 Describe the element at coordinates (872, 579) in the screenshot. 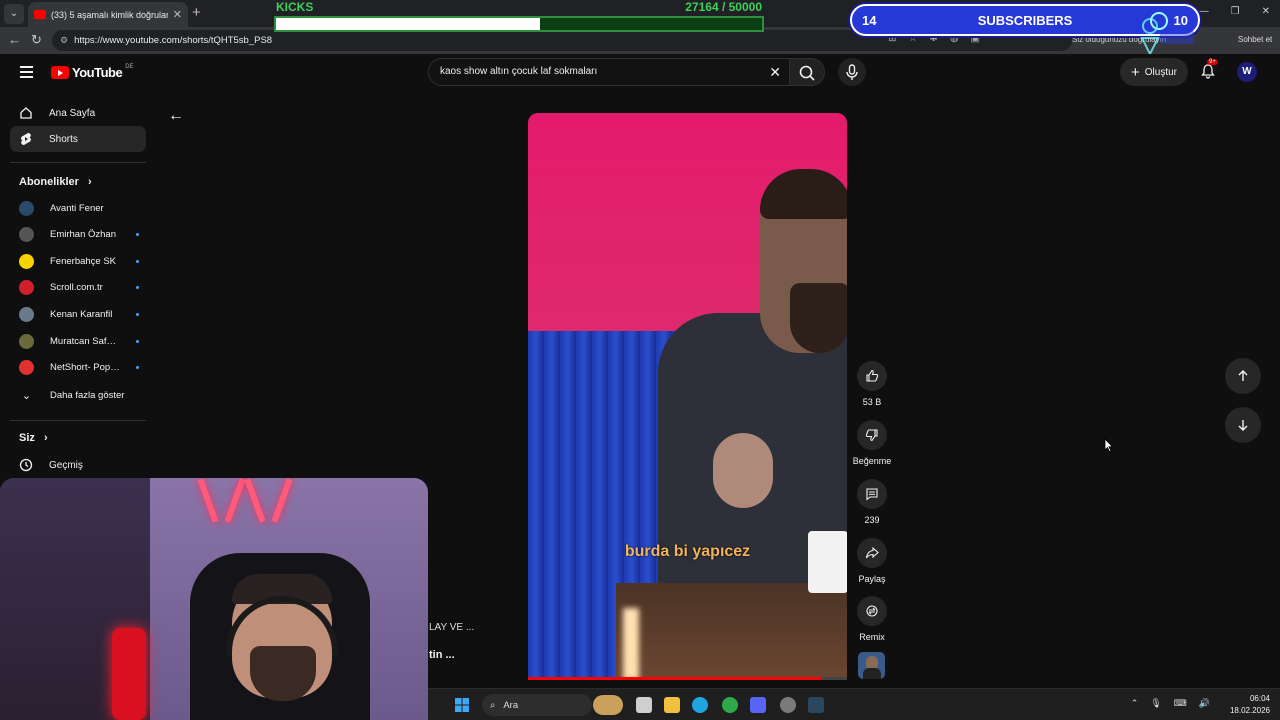

I see `share-label: Paylaş` at that location.